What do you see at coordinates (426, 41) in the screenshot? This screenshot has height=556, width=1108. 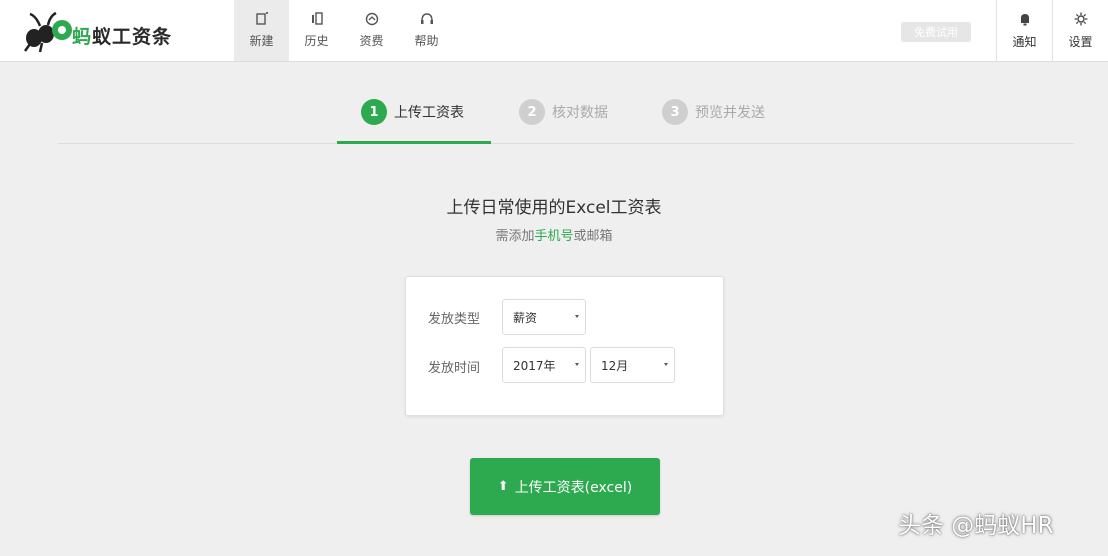 I see `nav-label: 帮助` at bounding box center [426, 41].